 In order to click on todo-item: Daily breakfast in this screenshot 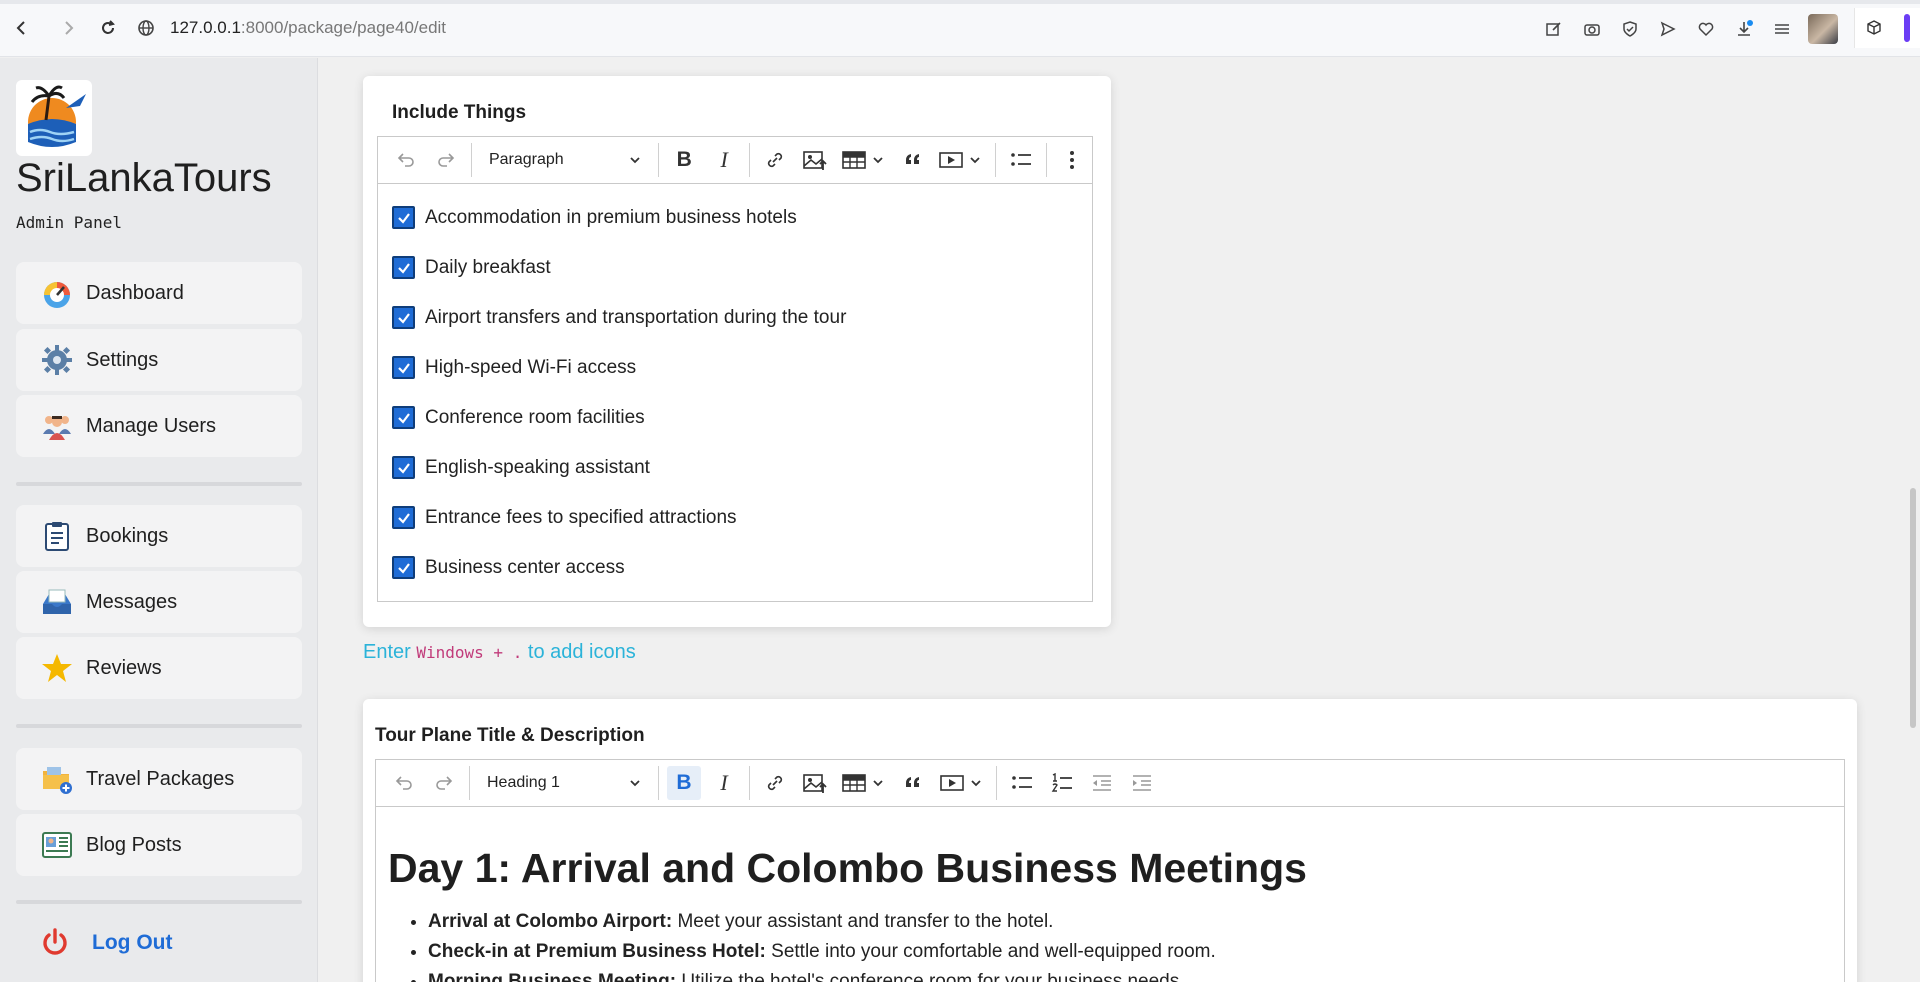, I will do `click(471, 267)`.